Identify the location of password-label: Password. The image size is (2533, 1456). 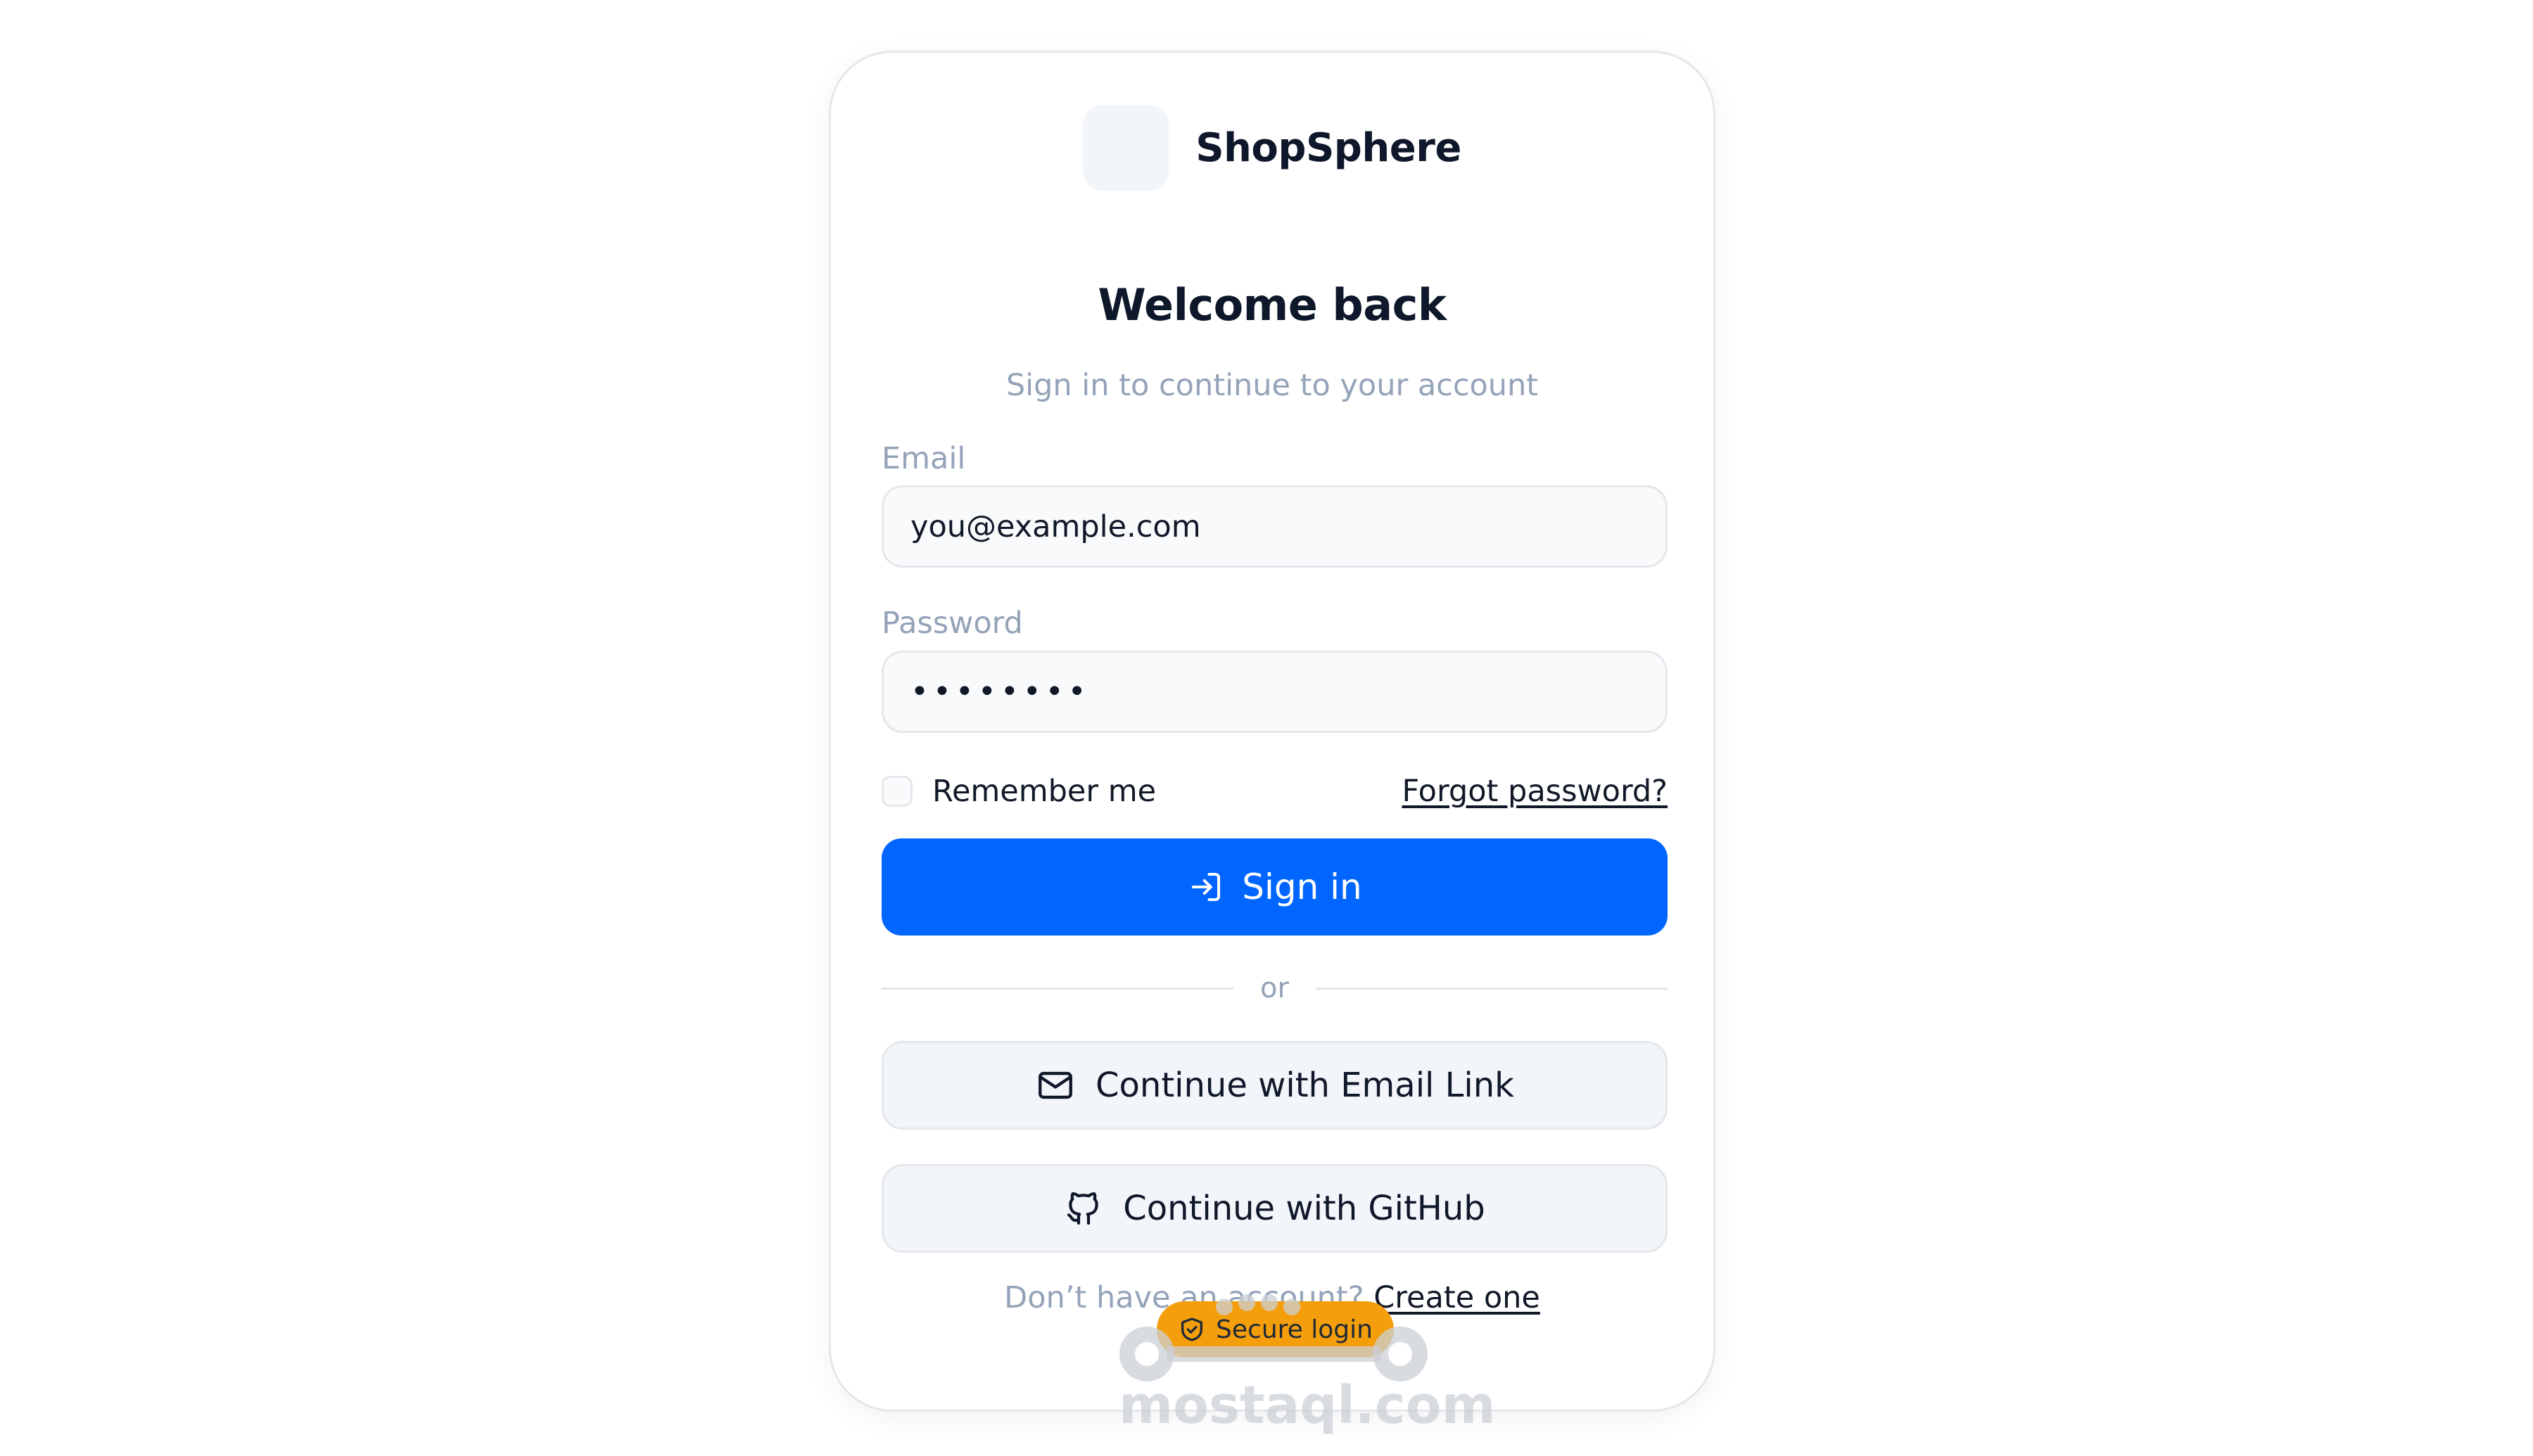
(952, 623).